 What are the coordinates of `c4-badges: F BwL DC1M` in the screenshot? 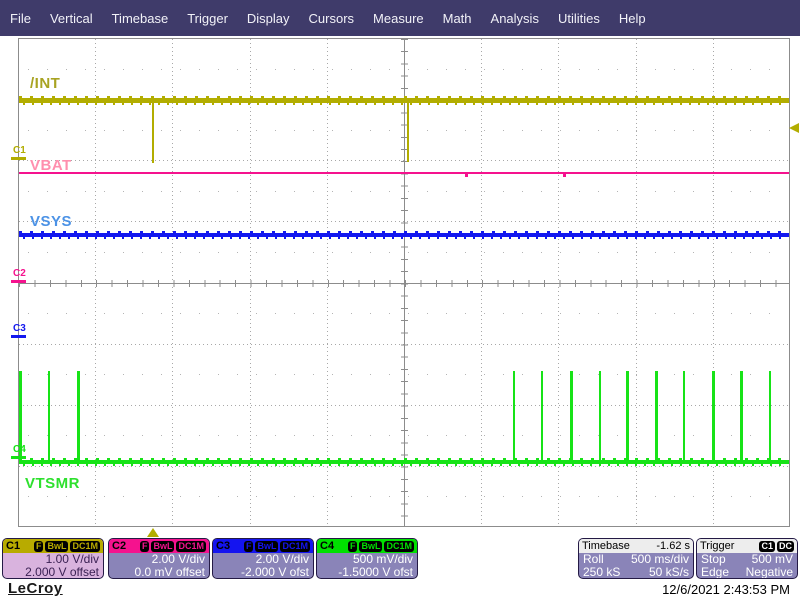 It's located at (380, 546).